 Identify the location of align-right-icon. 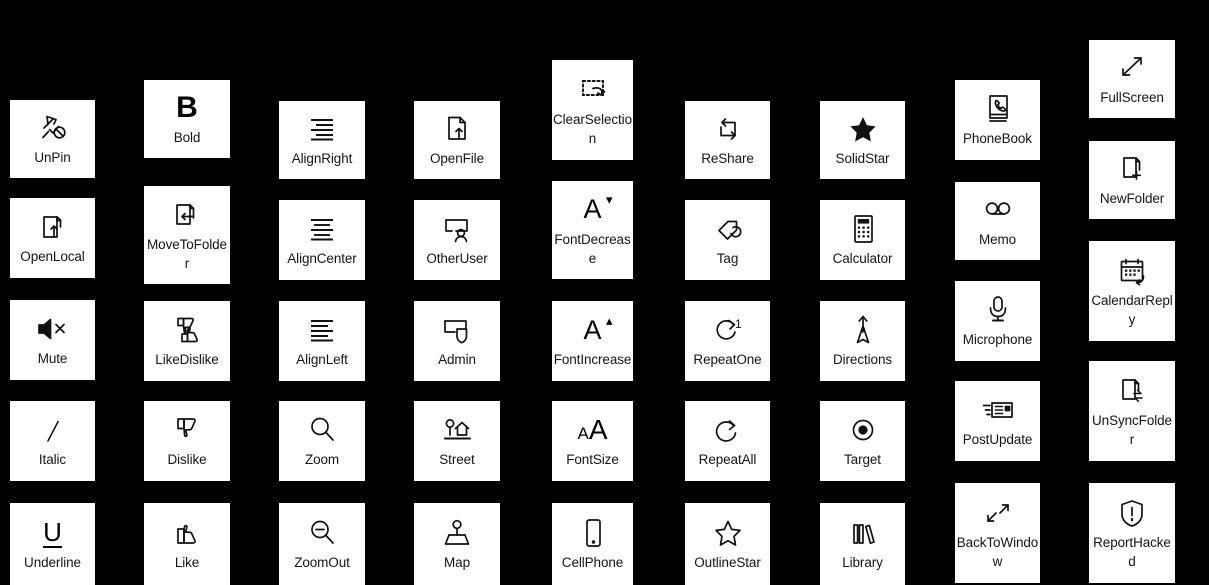
(322, 129).